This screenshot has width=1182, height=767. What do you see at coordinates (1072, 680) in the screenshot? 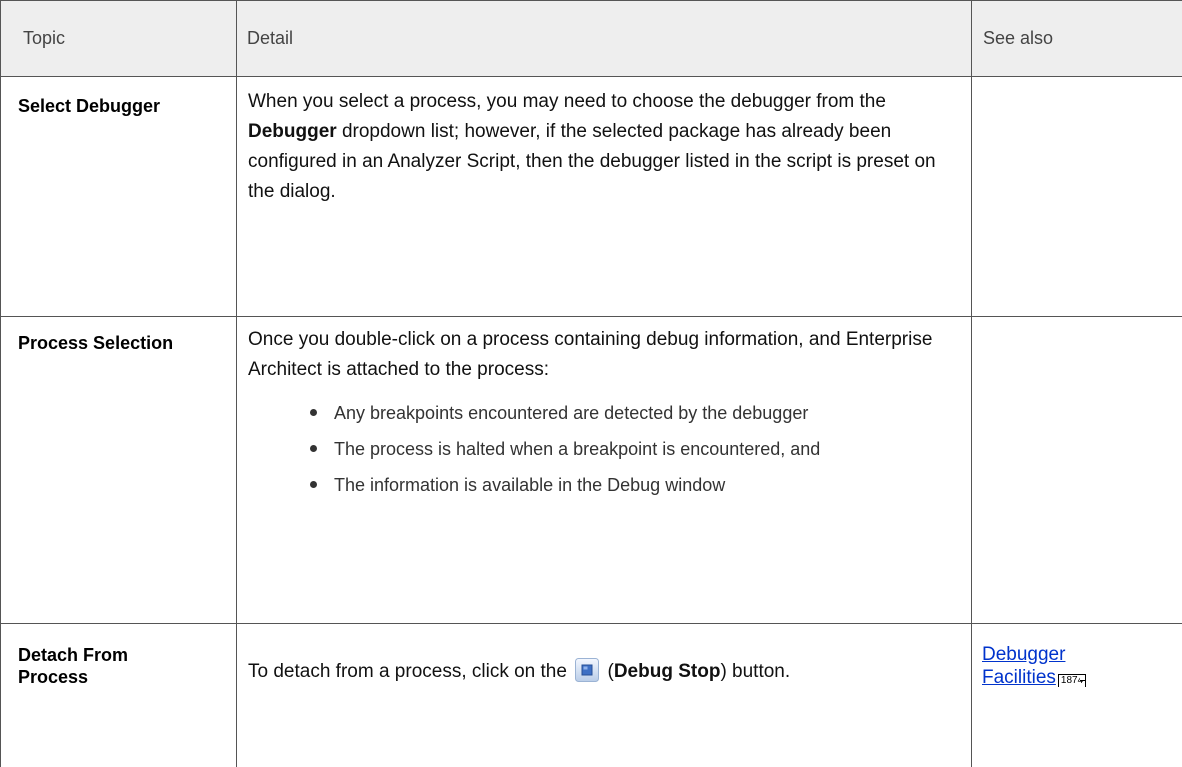
I see `page-reference-badge: 1874` at bounding box center [1072, 680].